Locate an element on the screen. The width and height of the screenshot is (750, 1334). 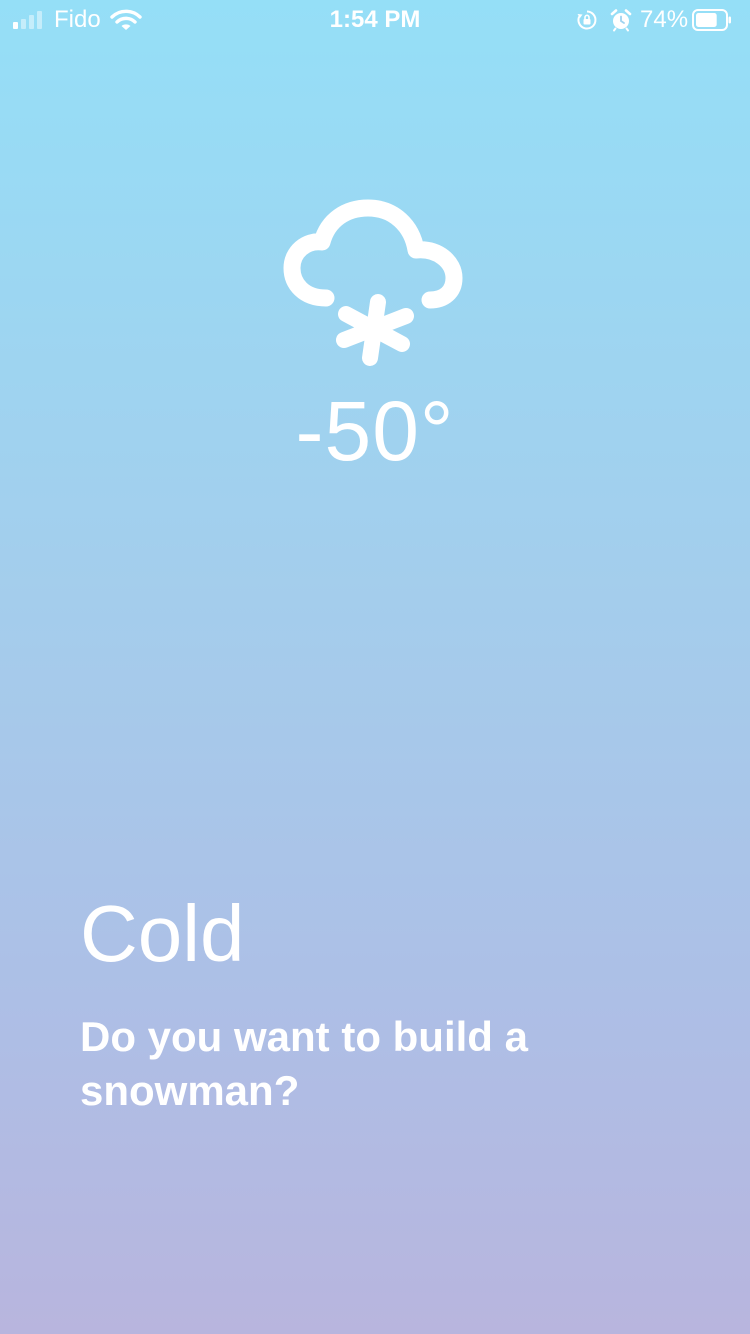
weather-message: Do you want to build a snowman? is located at coordinates (304, 1063).